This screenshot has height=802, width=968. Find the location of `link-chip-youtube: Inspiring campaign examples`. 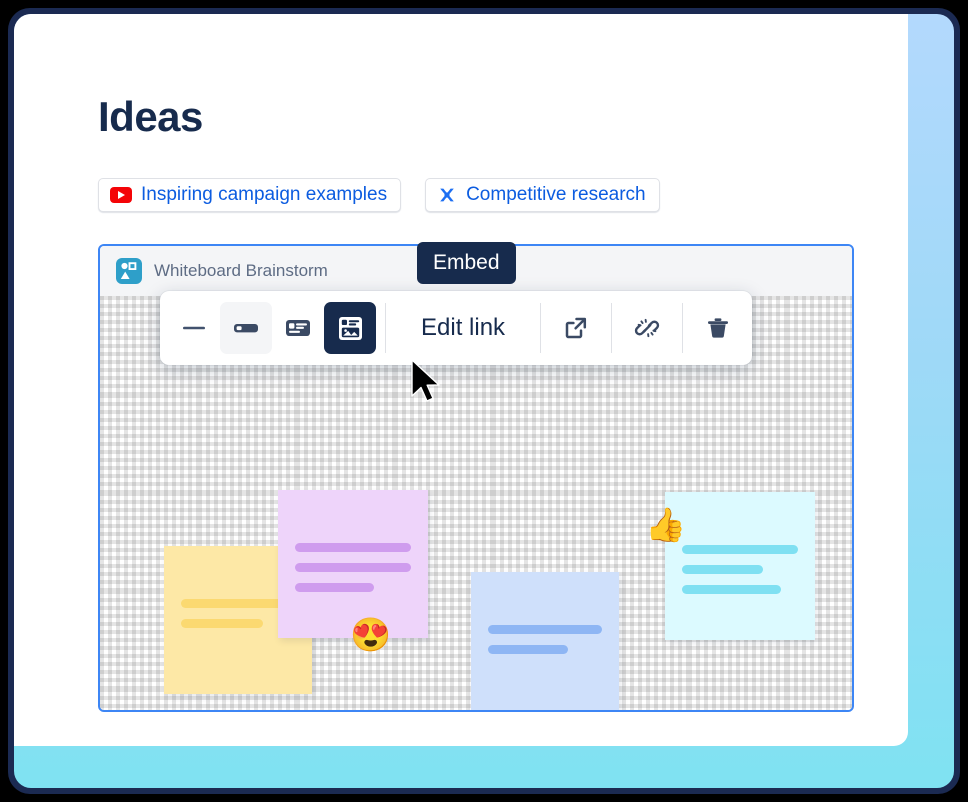

link-chip-youtube: Inspiring campaign examples is located at coordinates (250, 195).